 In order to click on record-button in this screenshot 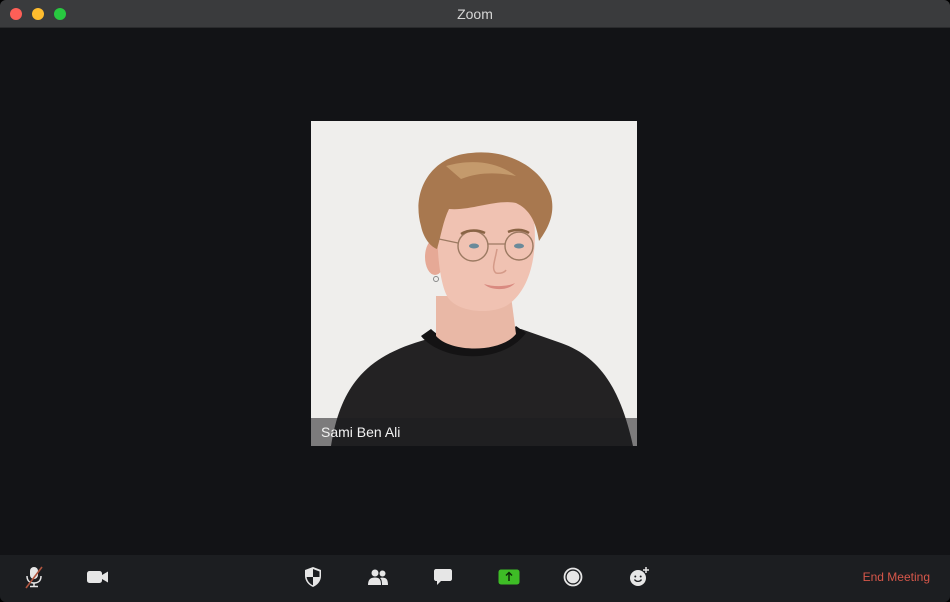, I will do `click(573, 577)`.